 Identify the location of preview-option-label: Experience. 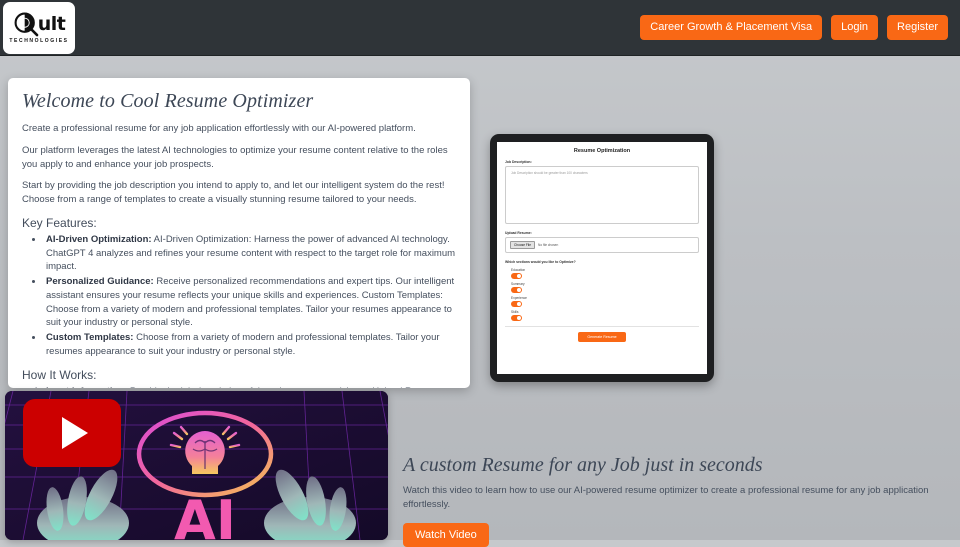
(519, 298).